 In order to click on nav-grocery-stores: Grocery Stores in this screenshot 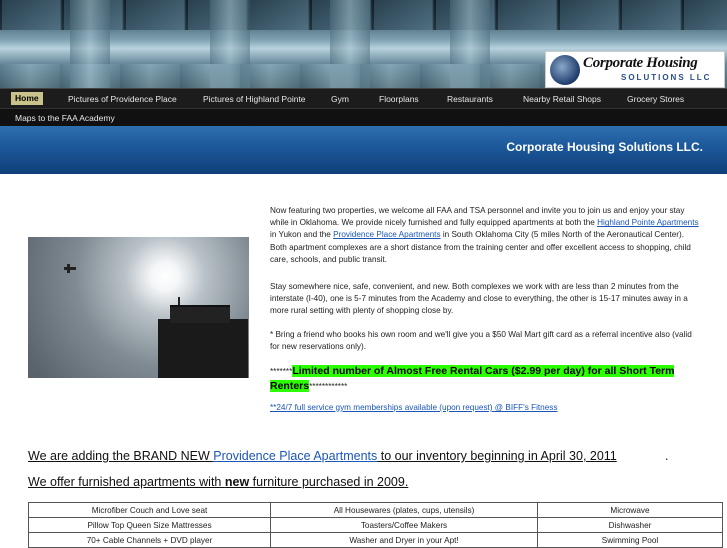, I will do `click(655, 99)`.